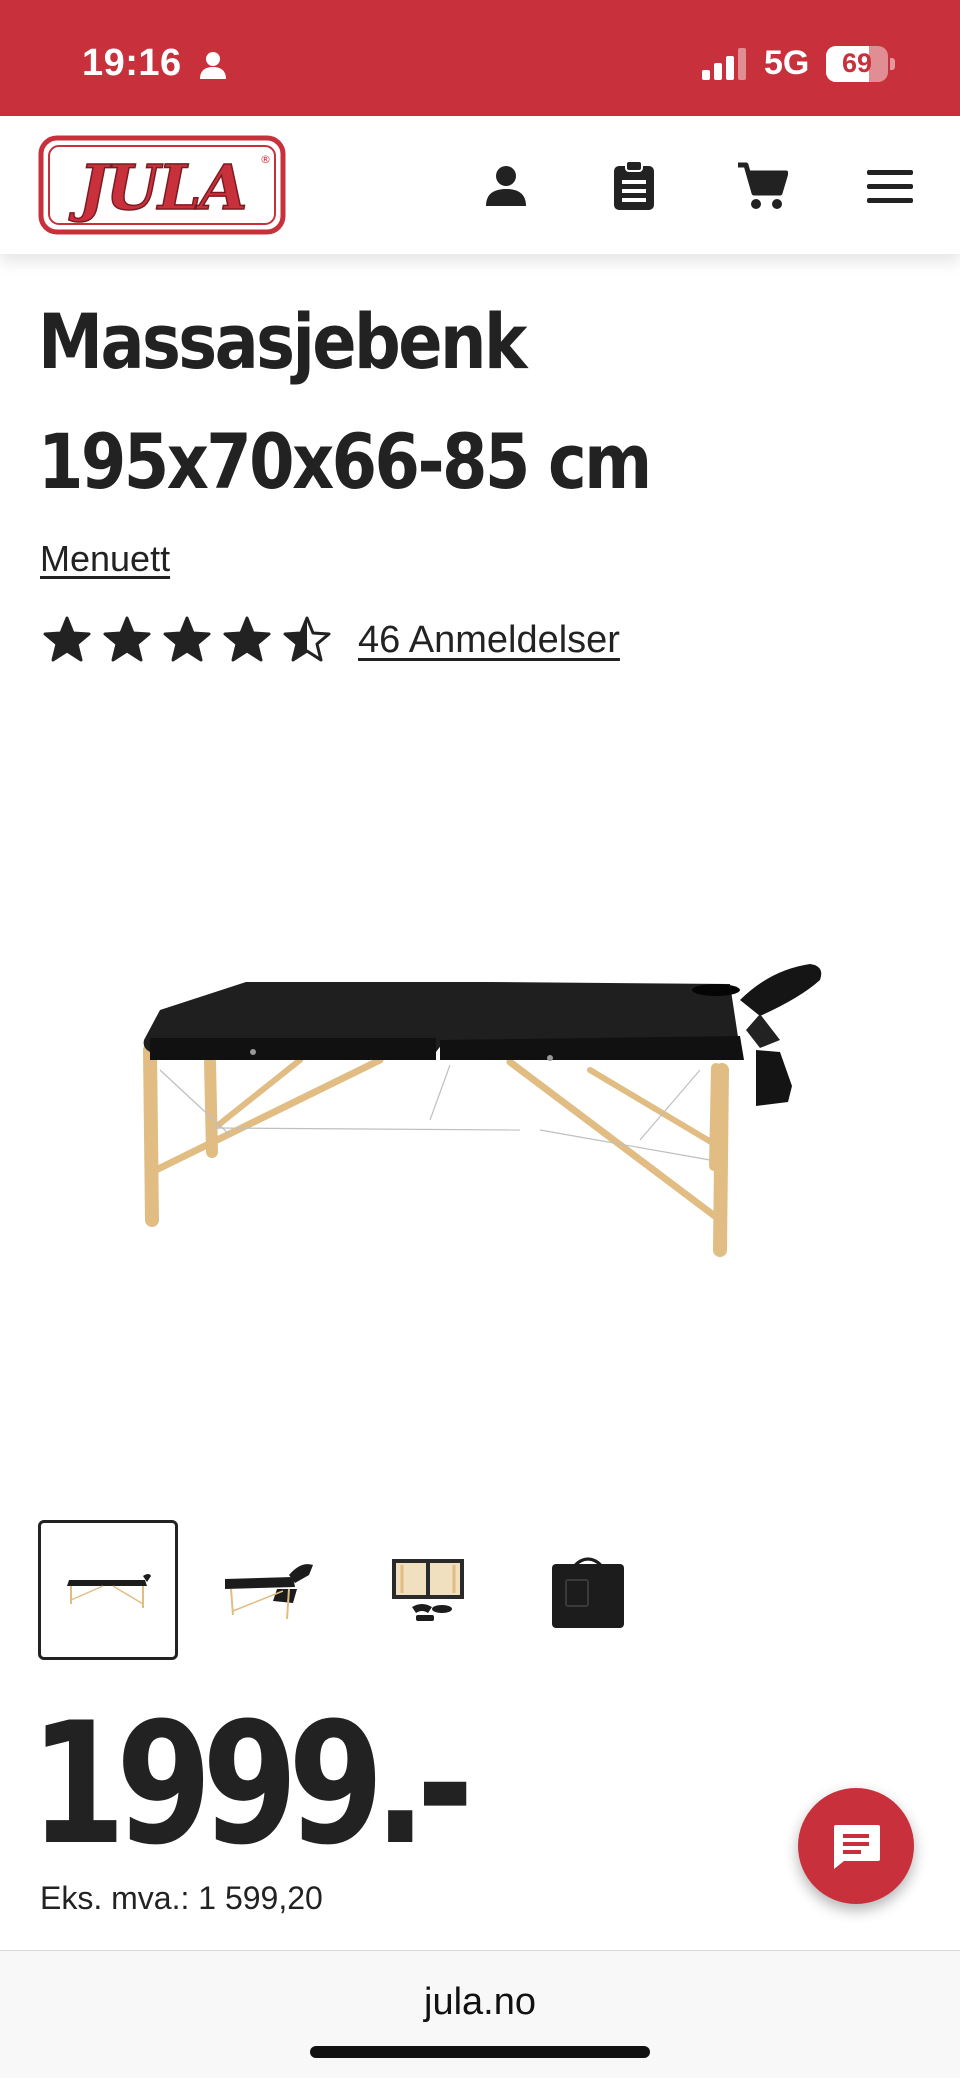 The height and width of the screenshot is (2078, 960). I want to click on status-time: 19:16, so click(132, 63).